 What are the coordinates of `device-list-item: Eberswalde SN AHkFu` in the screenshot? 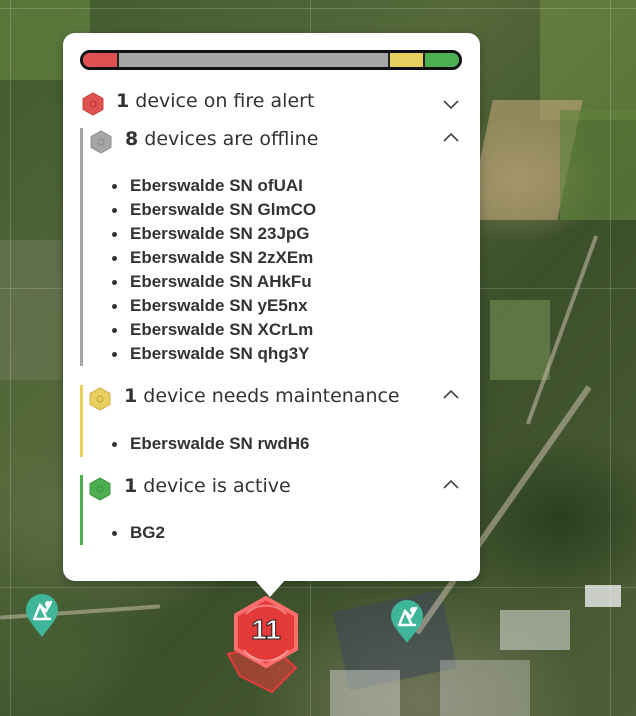 It's located at (213, 282).